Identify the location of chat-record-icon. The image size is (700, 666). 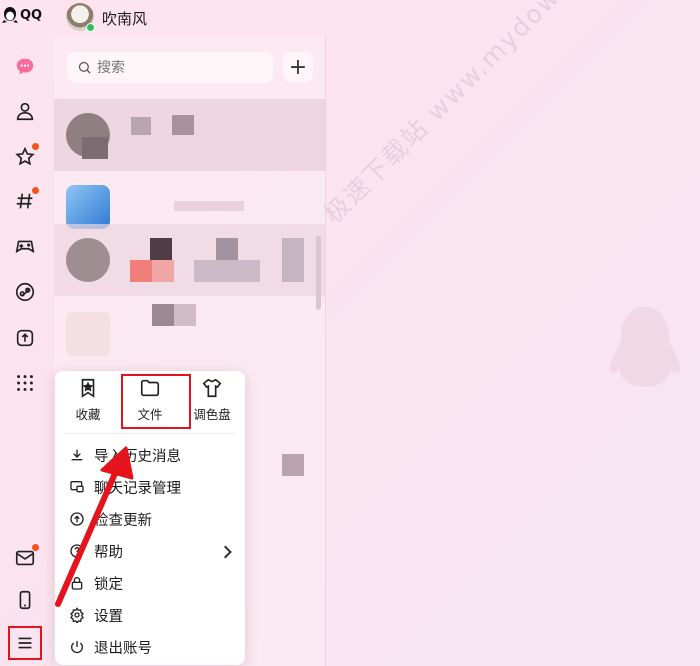
(77, 487).